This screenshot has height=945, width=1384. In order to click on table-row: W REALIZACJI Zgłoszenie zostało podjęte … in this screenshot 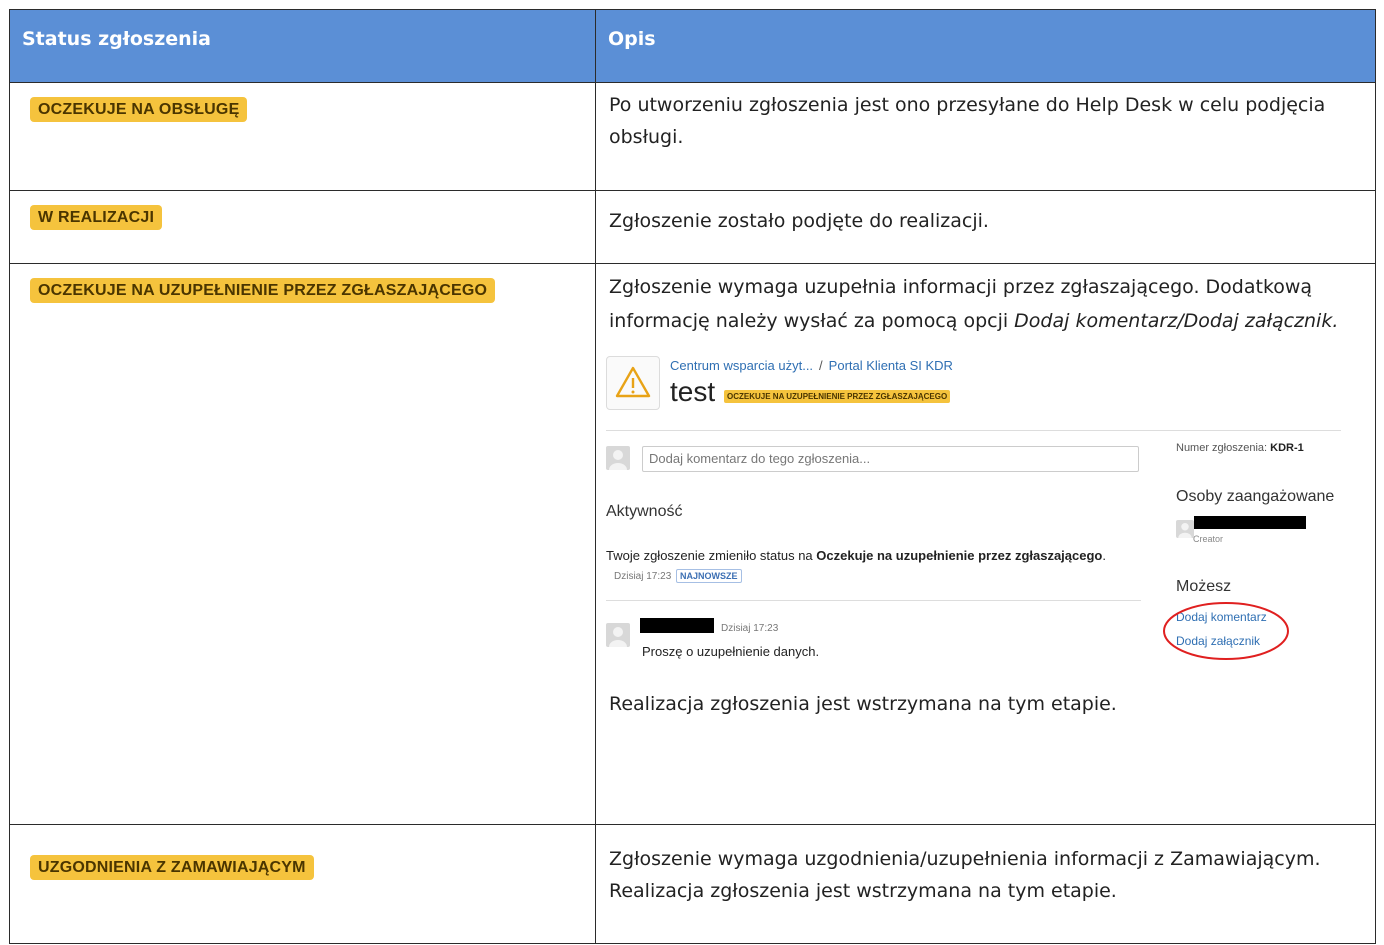, I will do `click(692, 227)`.